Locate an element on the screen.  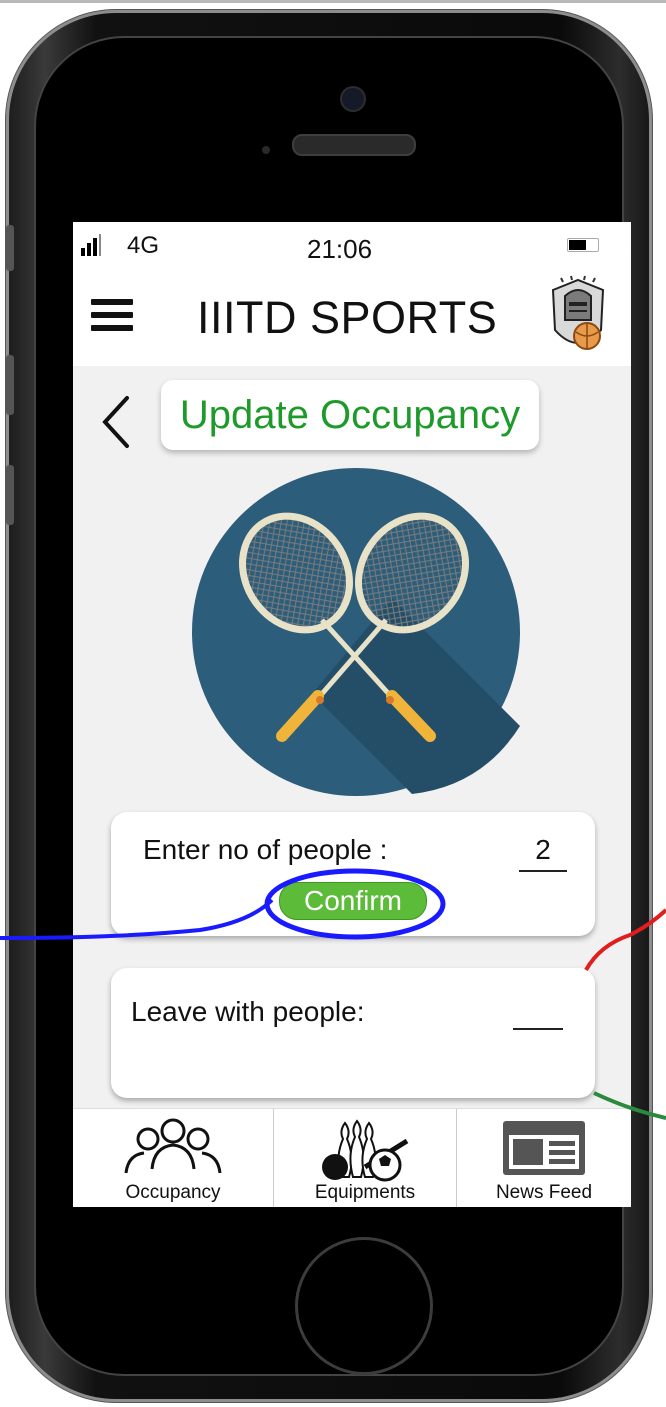
badminton-icon is located at coordinates (356, 632).